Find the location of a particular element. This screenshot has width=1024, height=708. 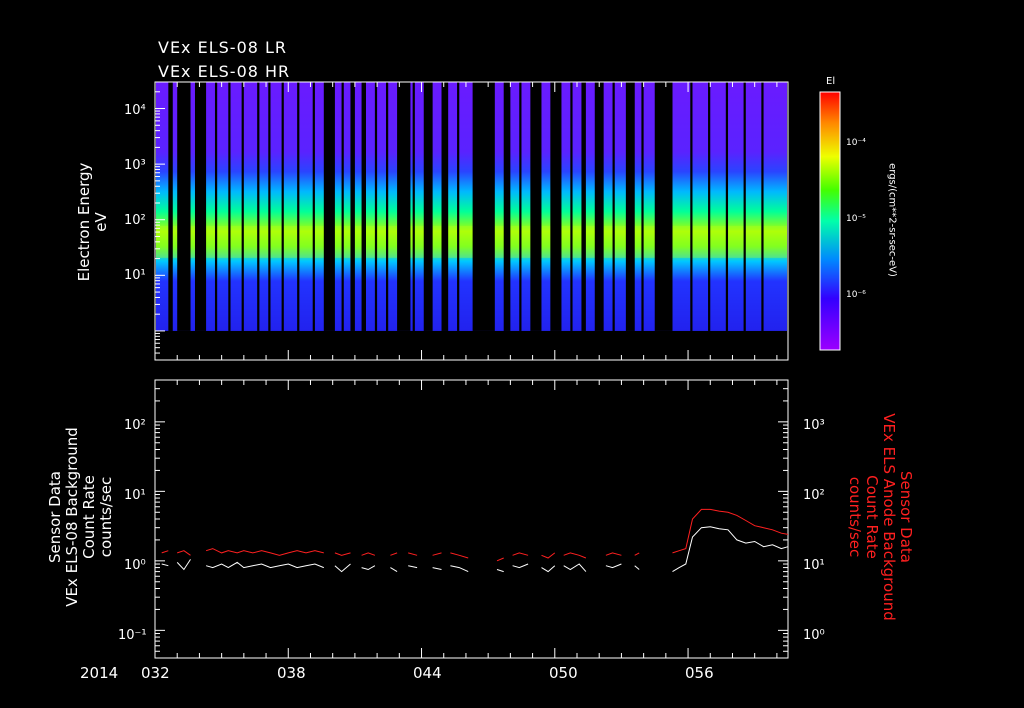

colorbar-tick-1e-6: 10⁻⁶ is located at coordinates (856, 295).